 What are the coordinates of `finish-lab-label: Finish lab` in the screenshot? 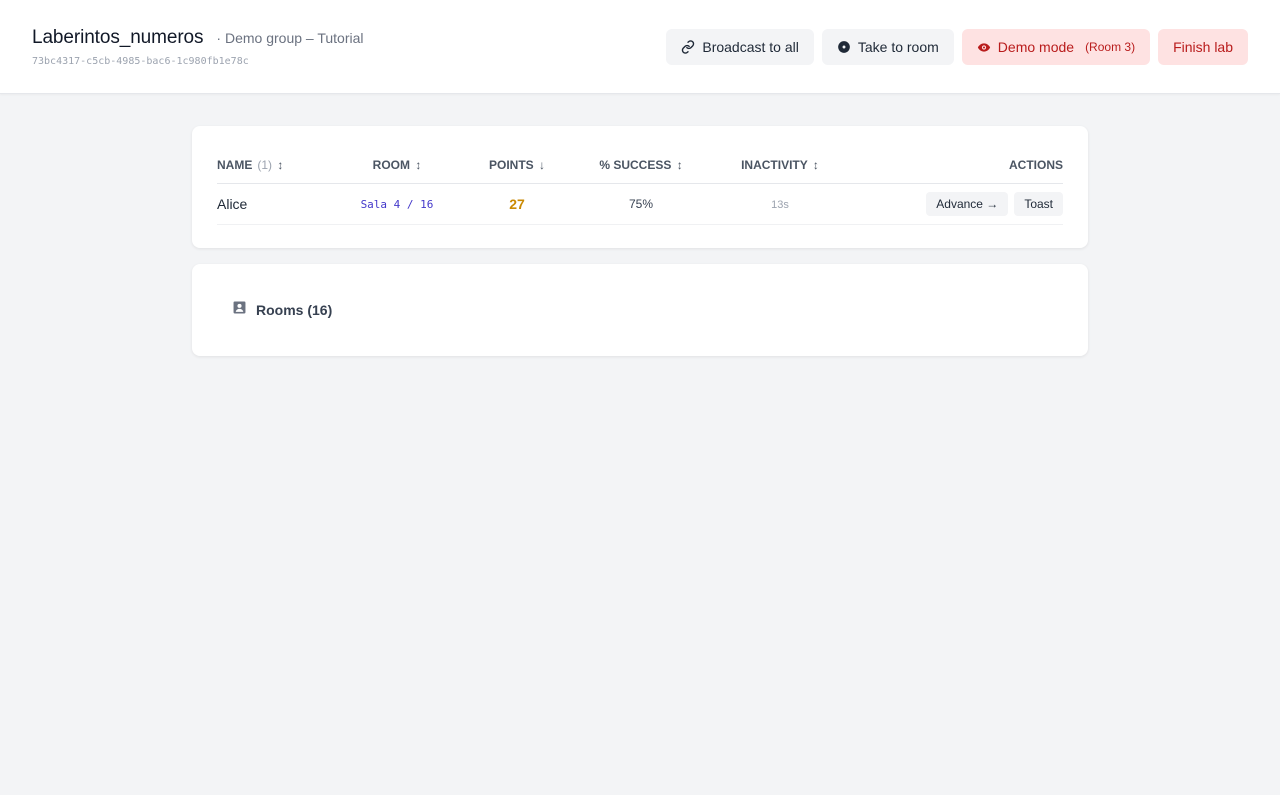 It's located at (1203, 47).